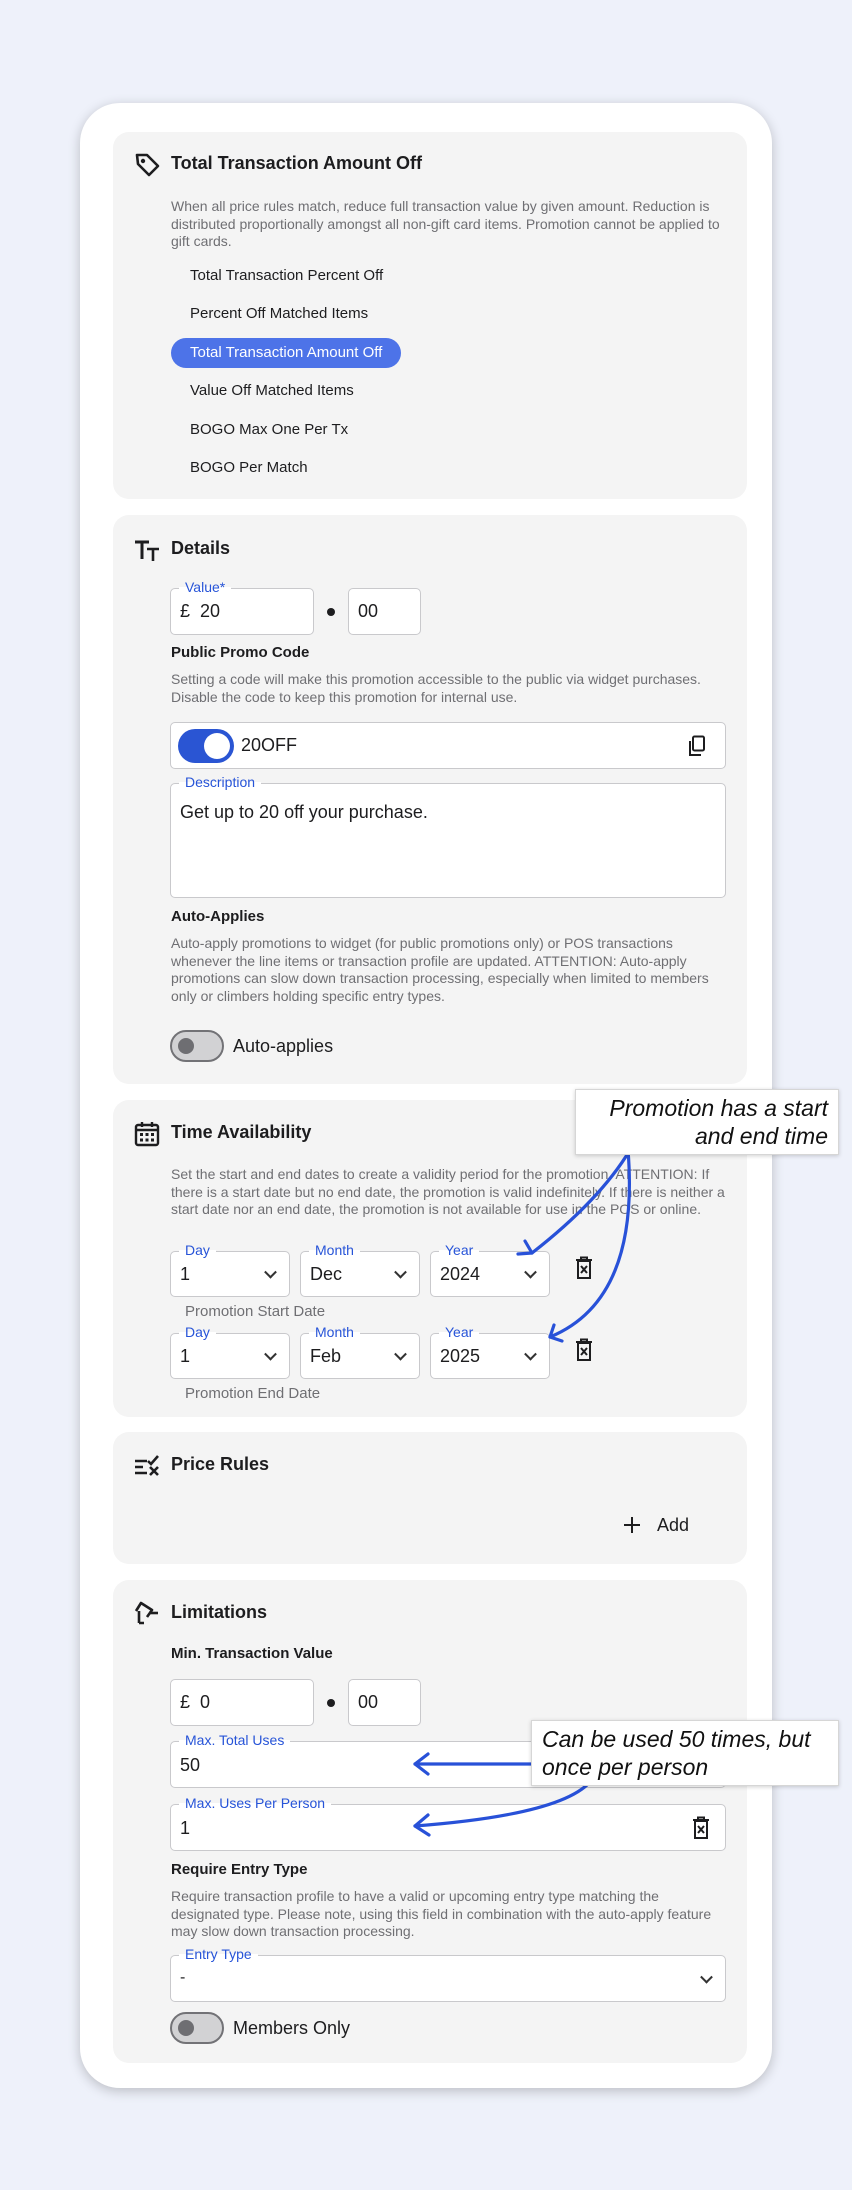 This screenshot has height=2190, width=852. I want to click on start-month-select: Month Dec, so click(360, 1269).